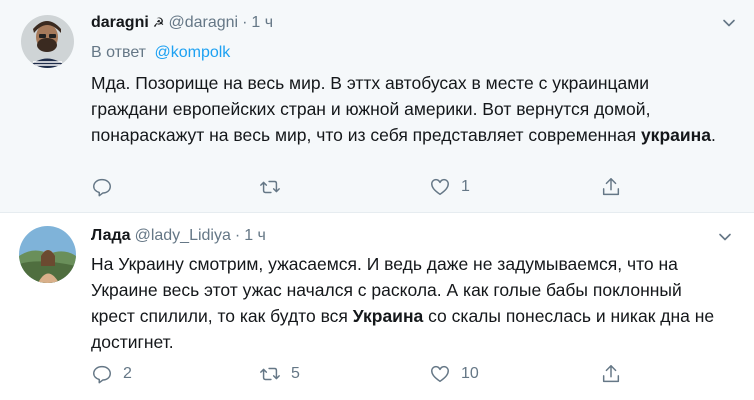  I want to click on retweet-count: 5, so click(295, 373).